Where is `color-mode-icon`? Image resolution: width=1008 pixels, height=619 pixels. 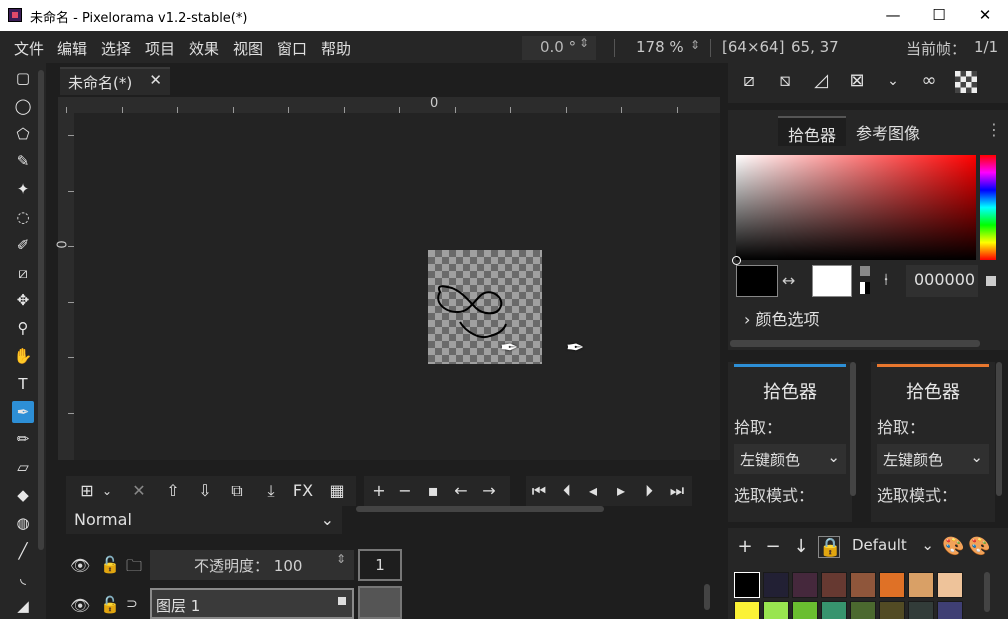 color-mode-icon is located at coordinates (991, 281).